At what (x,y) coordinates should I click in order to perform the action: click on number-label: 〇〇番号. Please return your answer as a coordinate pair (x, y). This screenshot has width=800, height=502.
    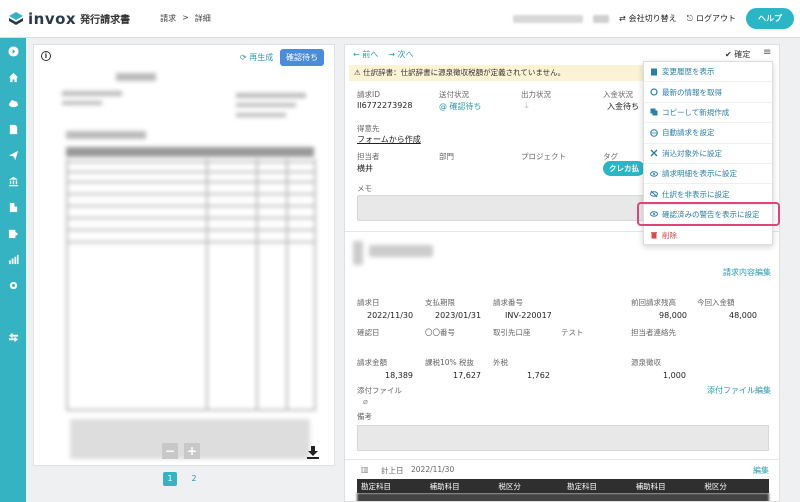
    Looking at the image, I should click on (440, 332).